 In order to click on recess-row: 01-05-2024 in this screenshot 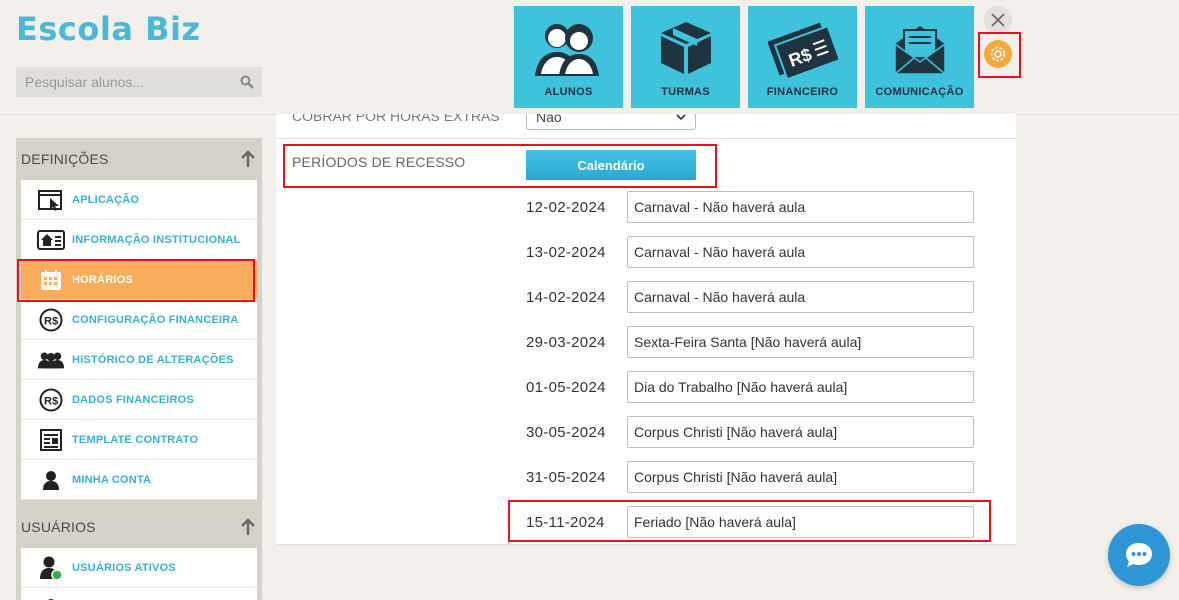, I will do `click(751, 387)`.